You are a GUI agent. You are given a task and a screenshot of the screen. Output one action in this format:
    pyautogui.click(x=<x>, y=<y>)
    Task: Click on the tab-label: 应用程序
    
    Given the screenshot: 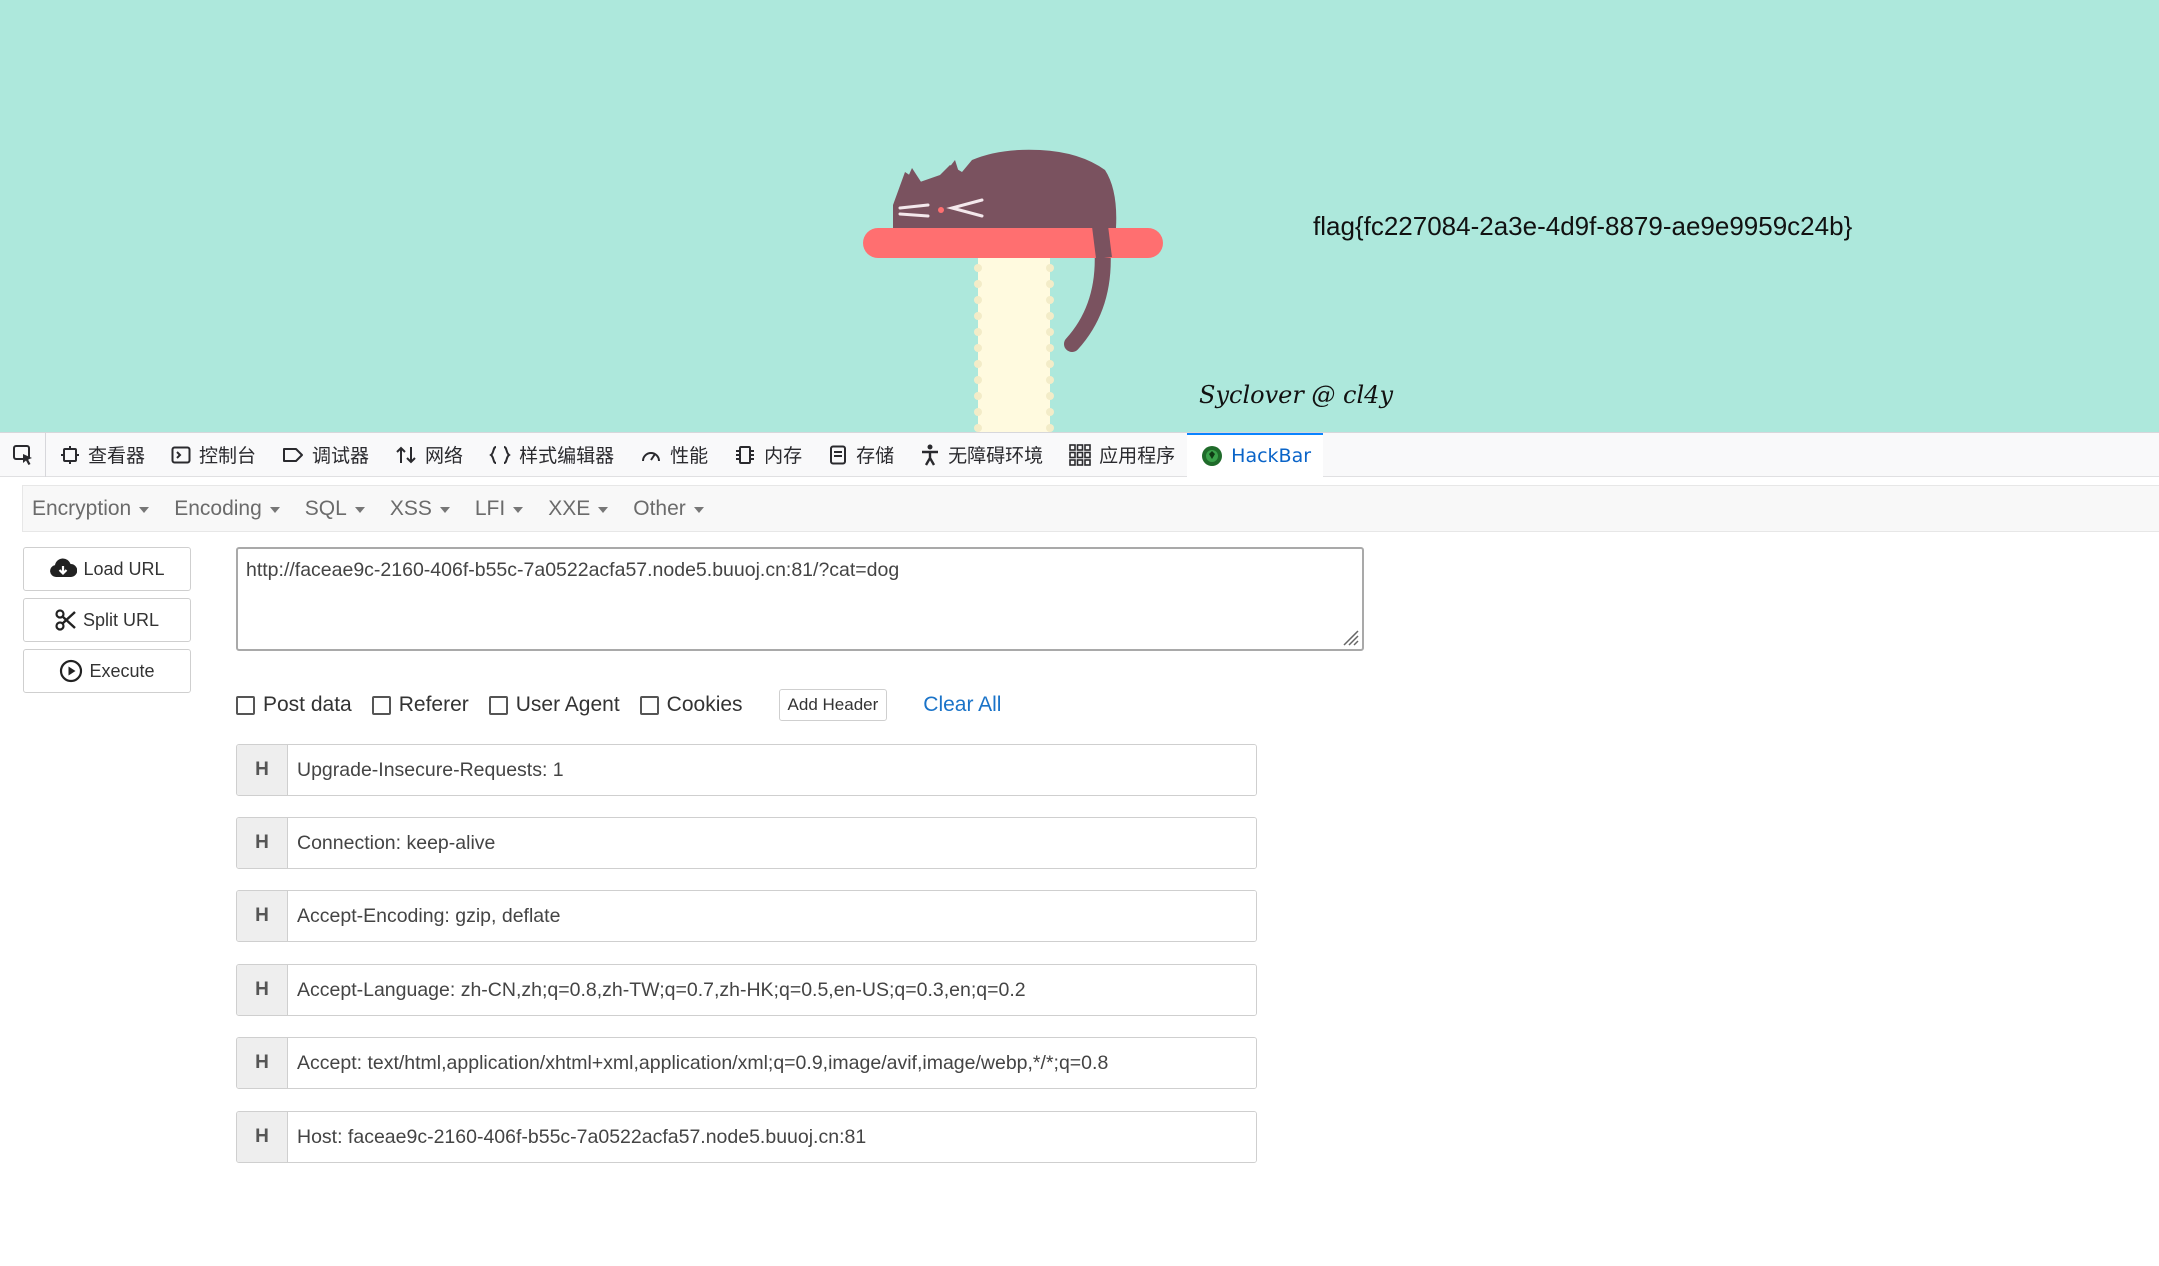 What is the action you would take?
    pyautogui.click(x=1137, y=456)
    